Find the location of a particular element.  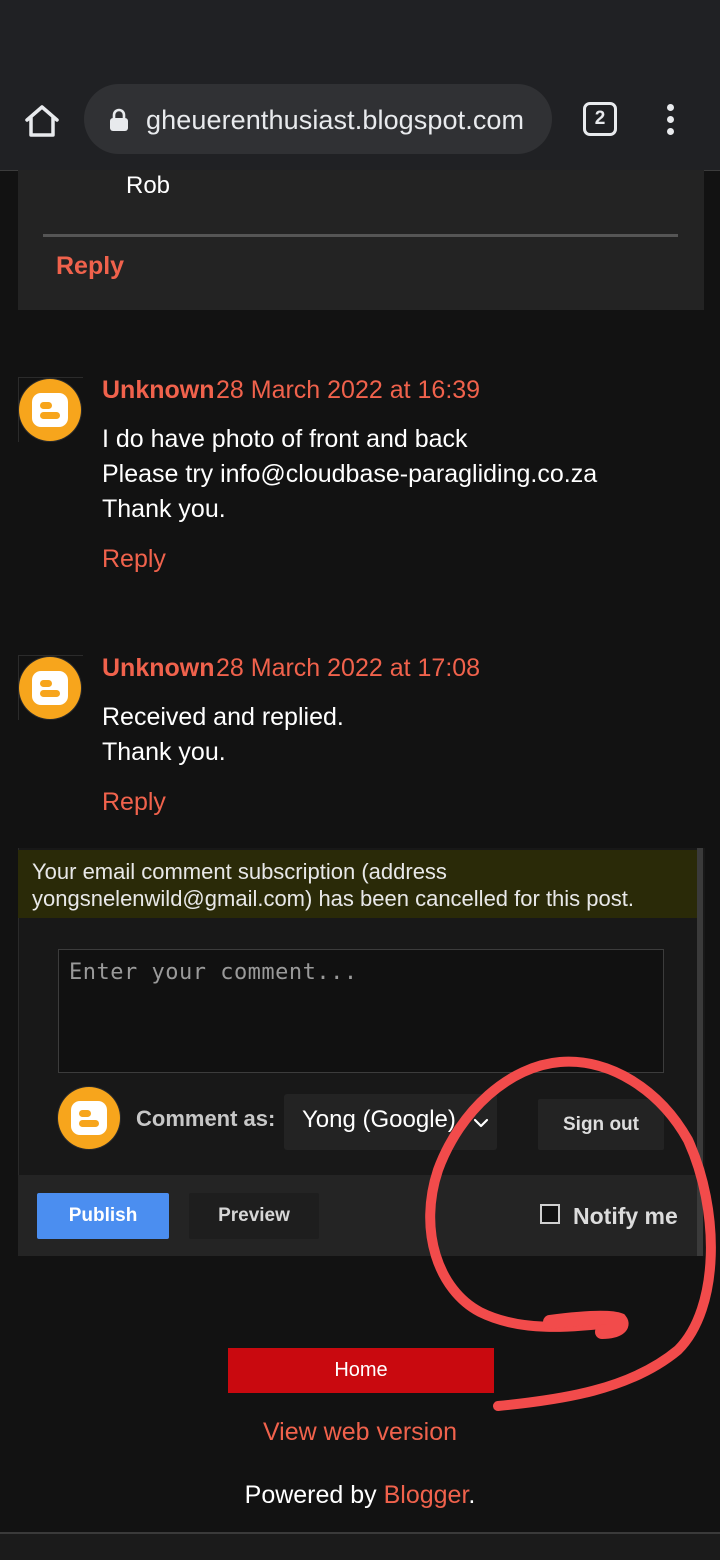

lock-icon is located at coordinates (119, 120).